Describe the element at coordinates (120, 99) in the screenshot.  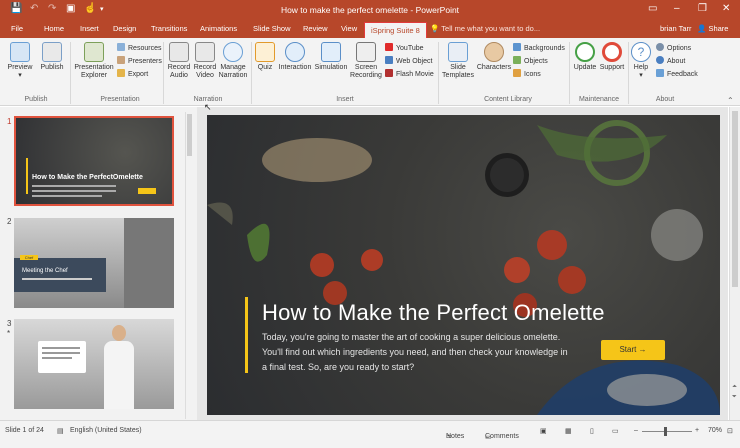
I see `group-label-presentation: Presentation` at that location.